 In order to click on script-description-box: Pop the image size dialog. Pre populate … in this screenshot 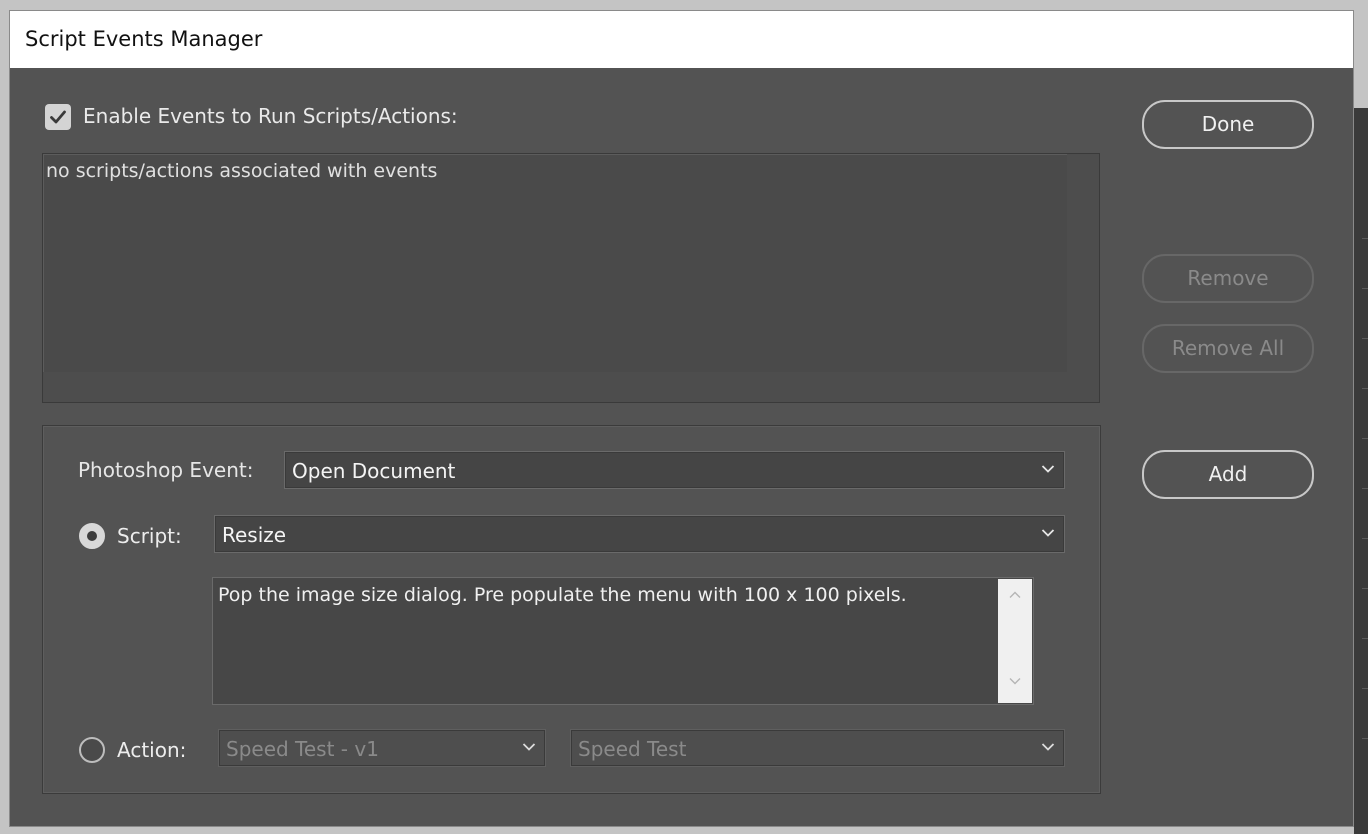, I will do `click(623, 641)`.